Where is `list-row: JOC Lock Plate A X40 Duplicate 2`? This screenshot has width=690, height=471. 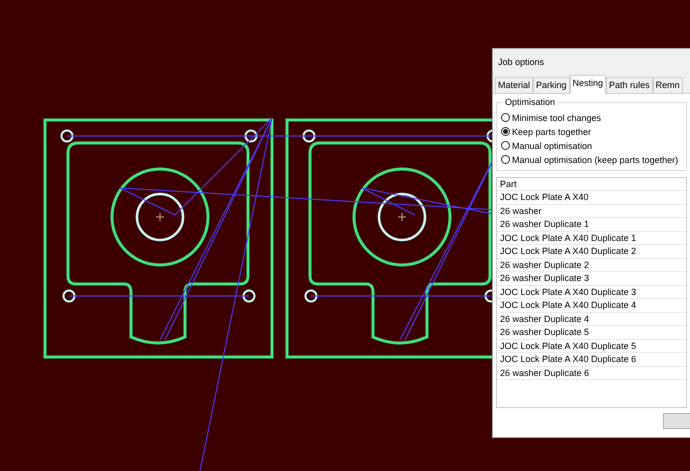 list-row: JOC Lock Plate A X40 Duplicate 2 is located at coordinates (591, 251).